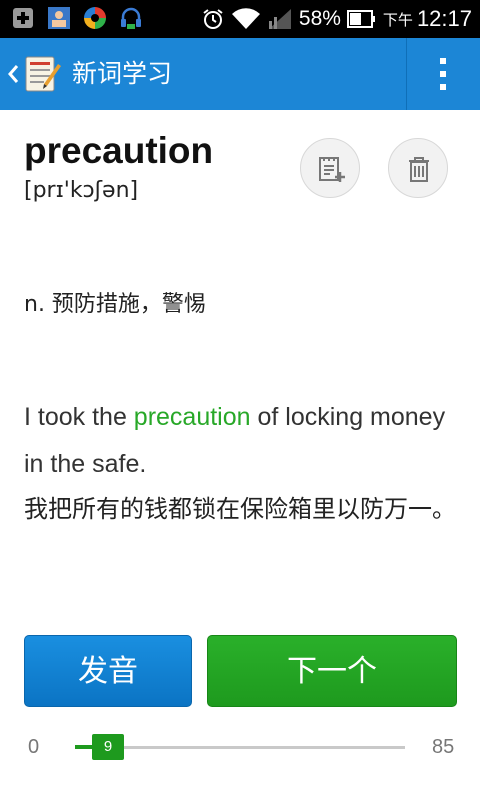 The image size is (480, 800). What do you see at coordinates (240, 74) in the screenshot?
I see `action-bar: 新词学习` at bounding box center [240, 74].